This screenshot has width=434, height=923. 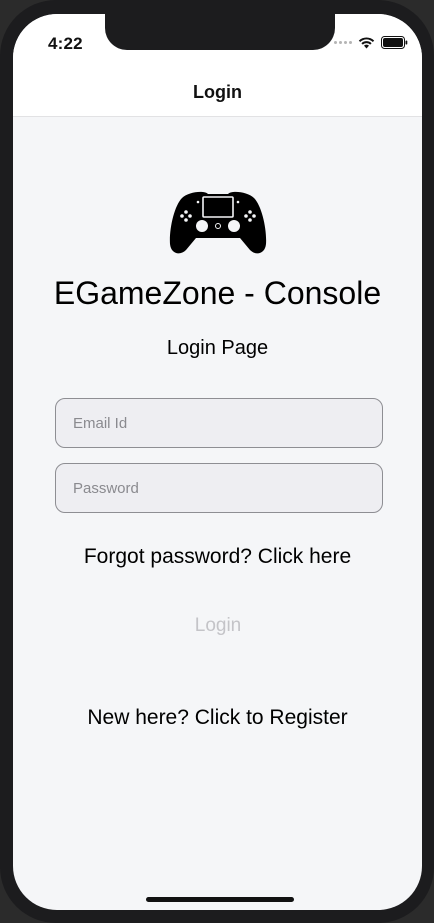 I want to click on login-button: Login, so click(x=218, y=626).